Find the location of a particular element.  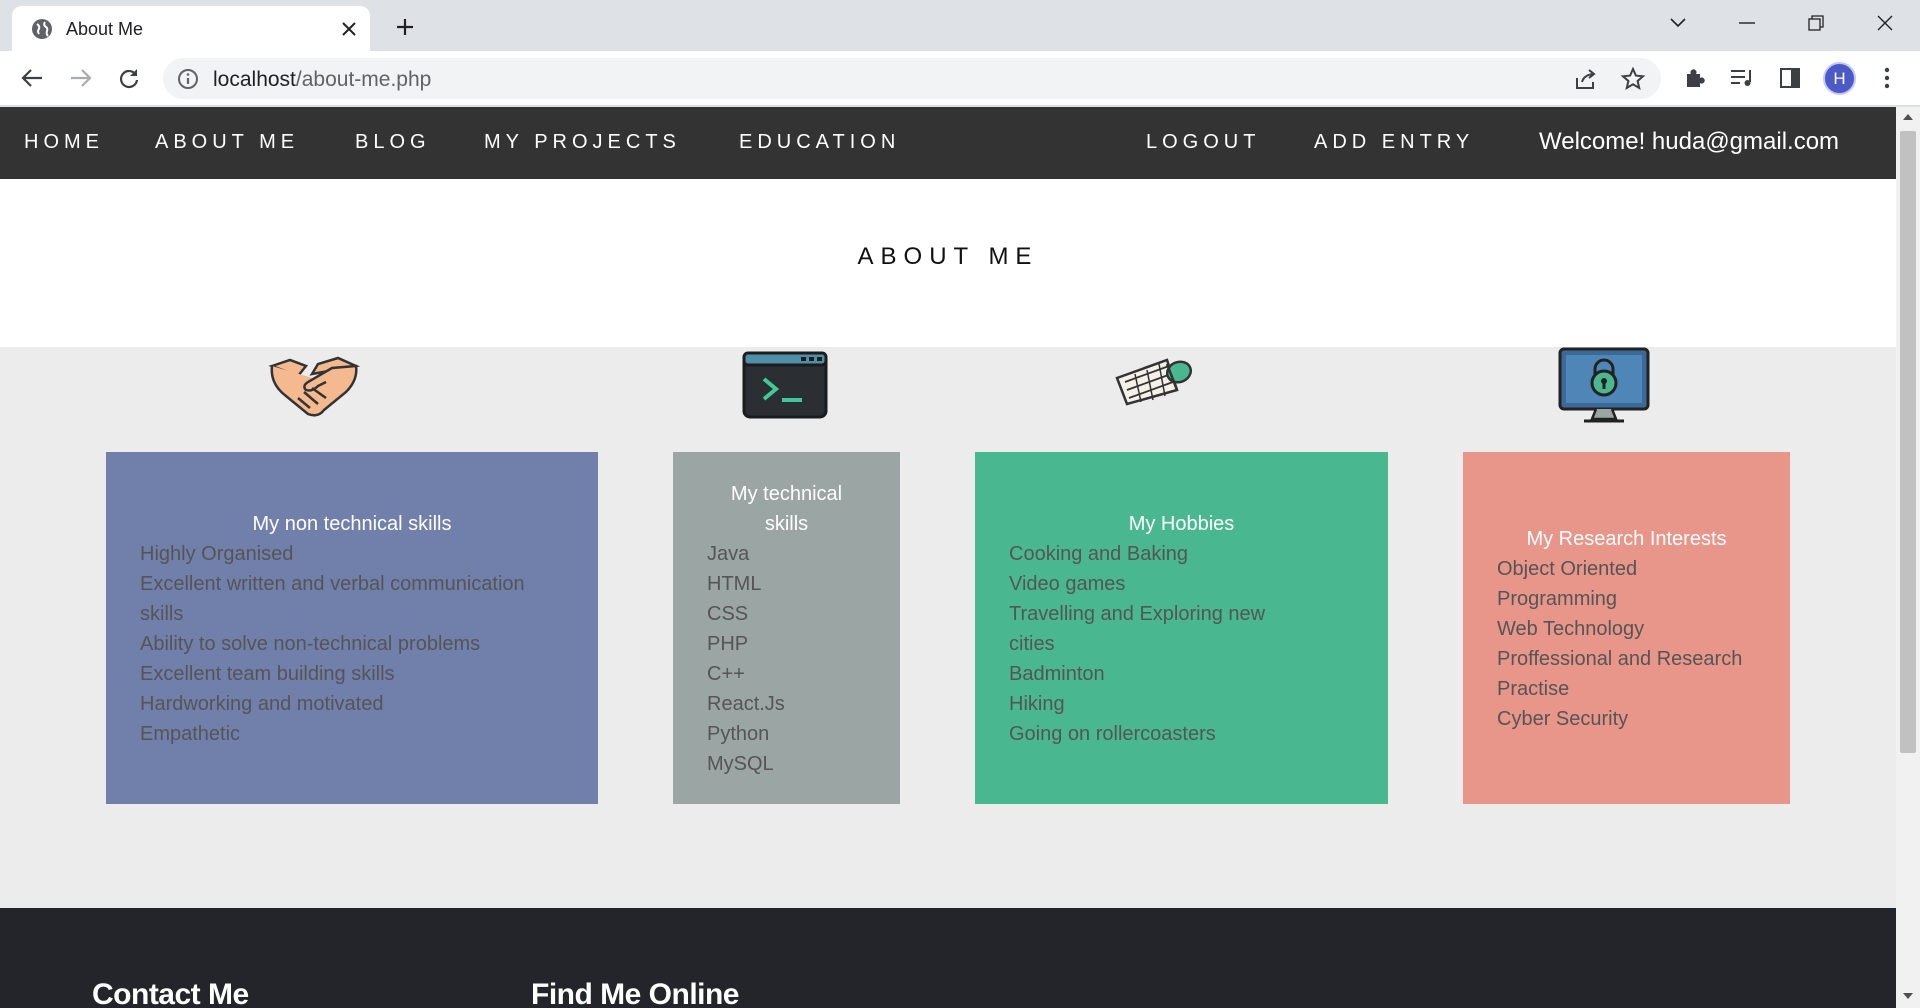

minimize-icon is located at coordinates (1747, 23).